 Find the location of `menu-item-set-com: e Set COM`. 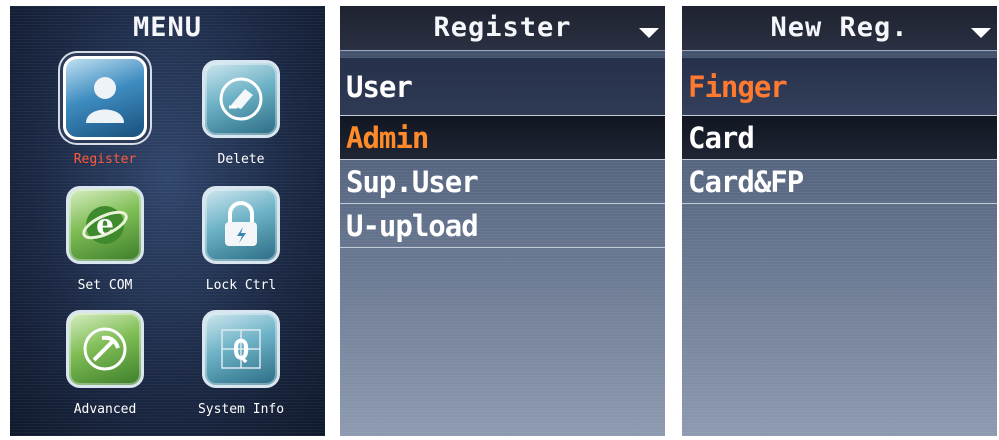

menu-item-set-com: e Set COM is located at coordinates (105, 241).